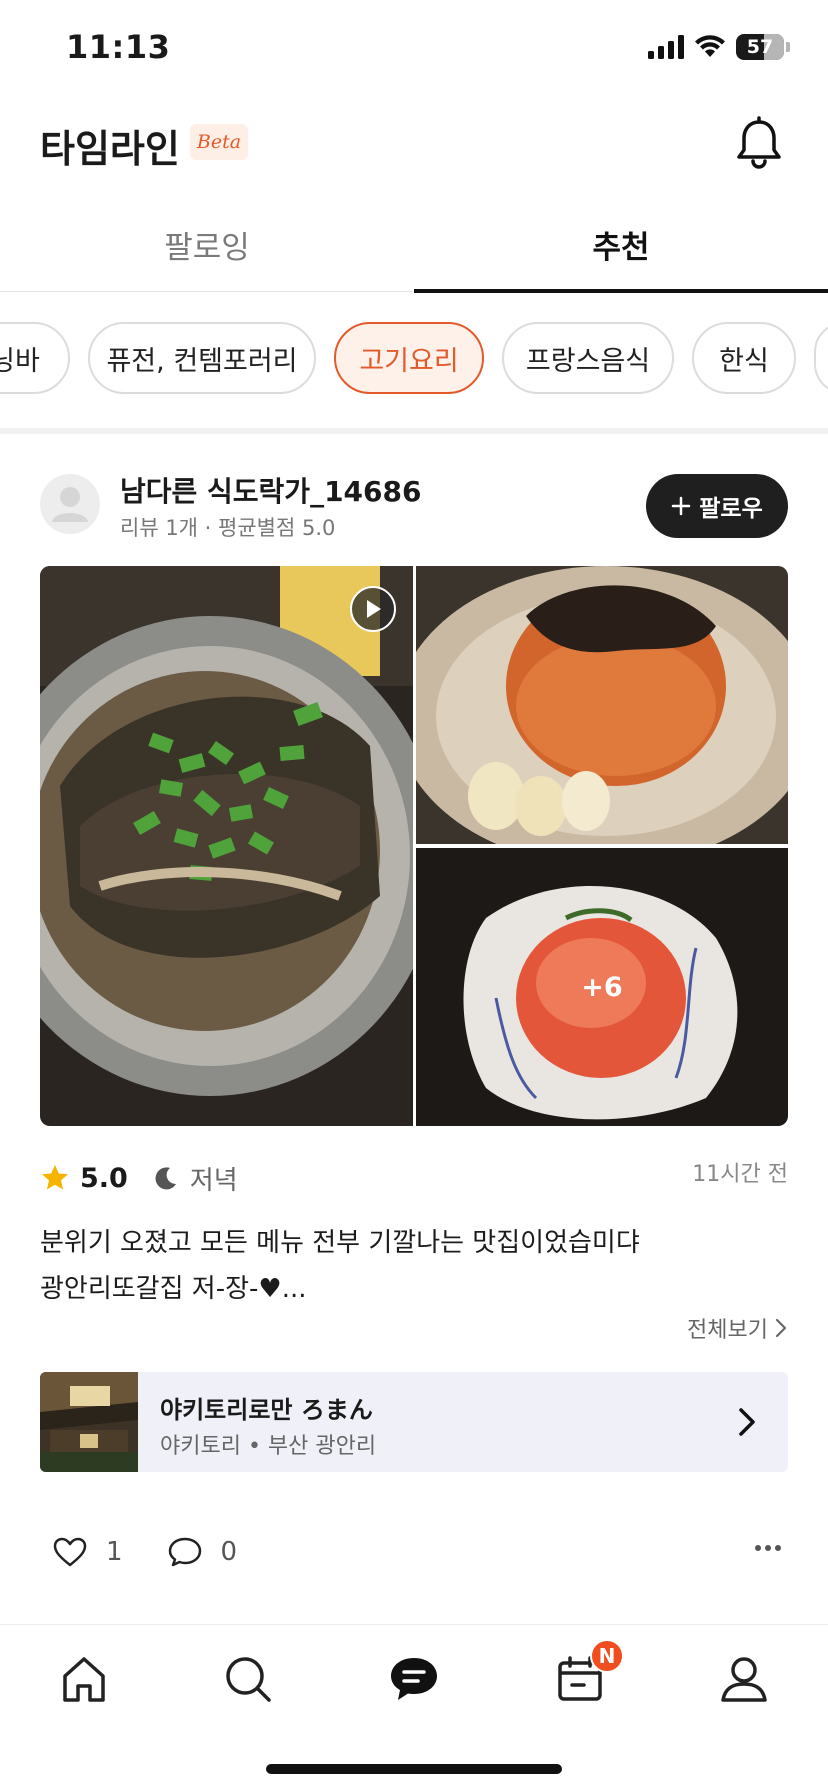 The width and height of the screenshot is (828, 1792). Describe the element at coordinates (621, 244) in the screenshot. I see `tab-recommend: 추천` at that location.